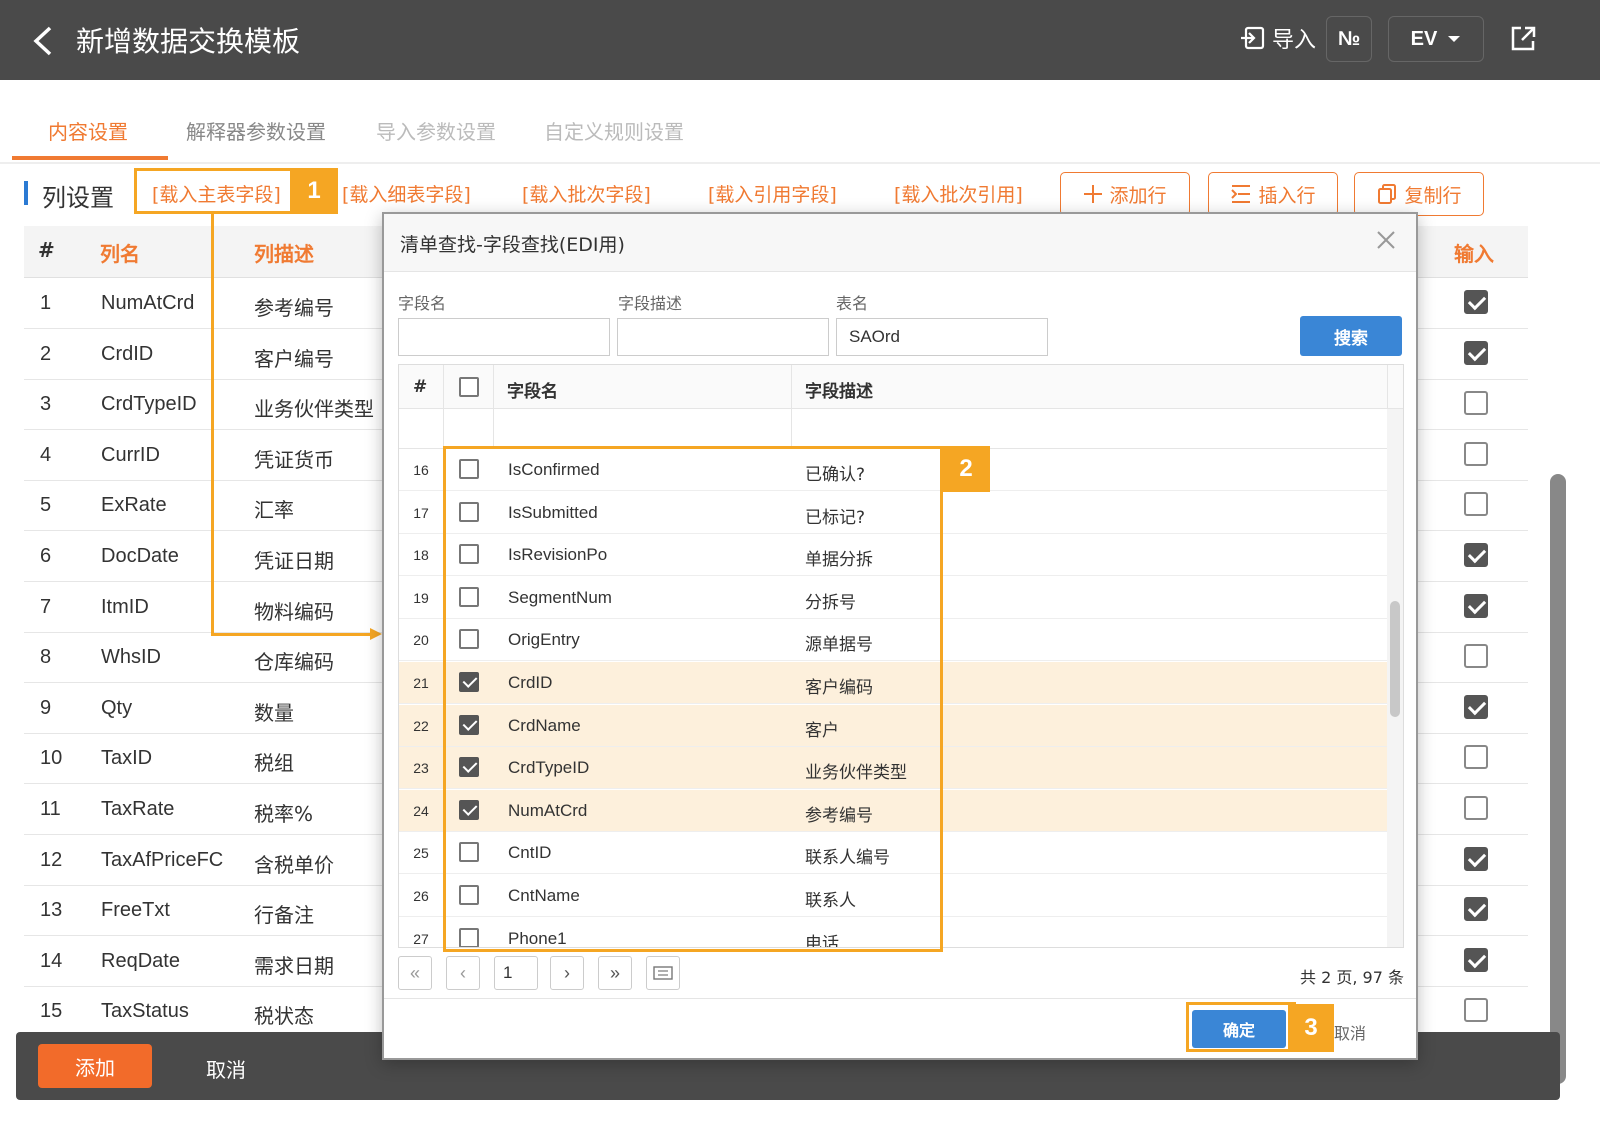 The image size is (1600, 1138). Describe the element at coordinates (1351, 336) in the screenshot. I see `search-button: 搜索` at that location.